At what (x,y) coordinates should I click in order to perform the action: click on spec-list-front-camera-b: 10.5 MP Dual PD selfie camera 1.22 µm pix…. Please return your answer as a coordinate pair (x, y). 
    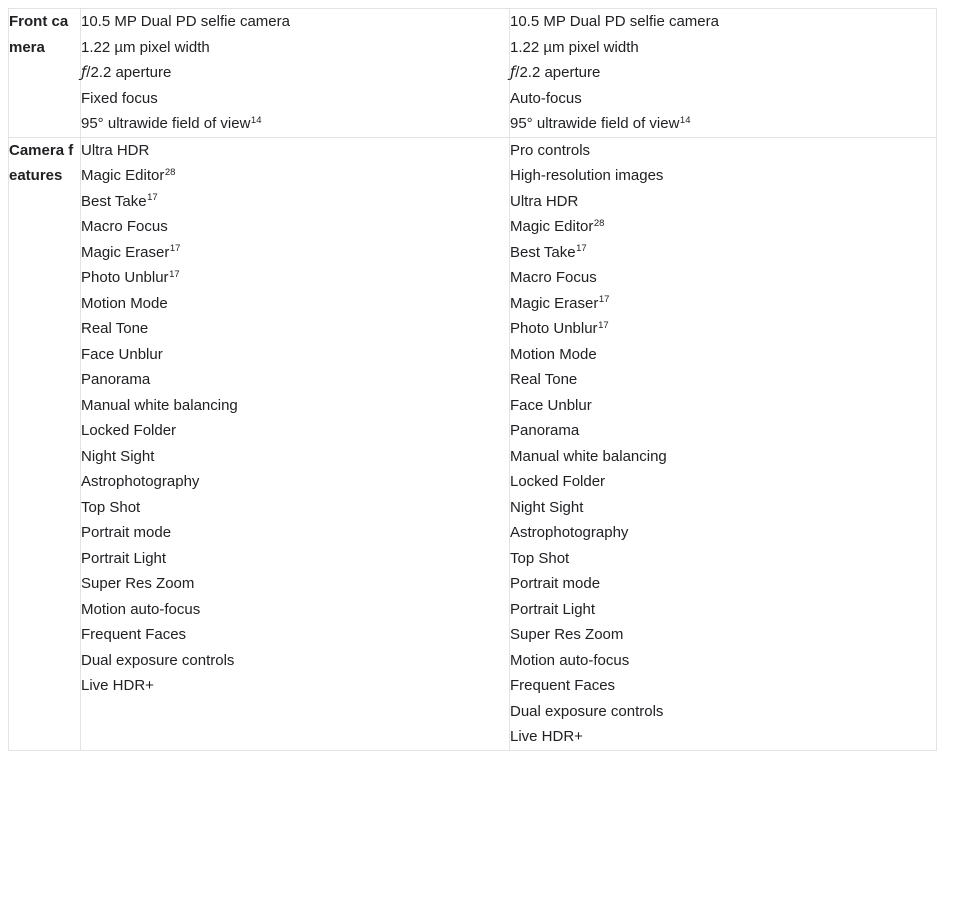
    Looking at the image, I should click on (723, 73).